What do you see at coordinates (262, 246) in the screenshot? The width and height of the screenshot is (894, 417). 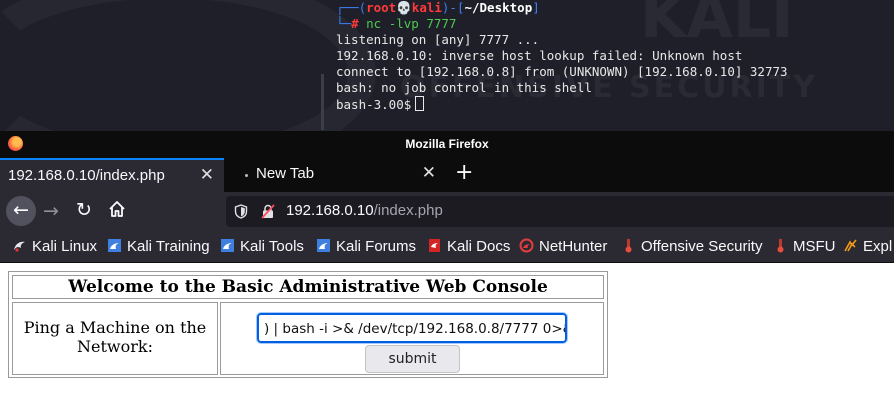 I see `bookmark-kali-tools: Kali Tools` at bounding box center [262, 246].